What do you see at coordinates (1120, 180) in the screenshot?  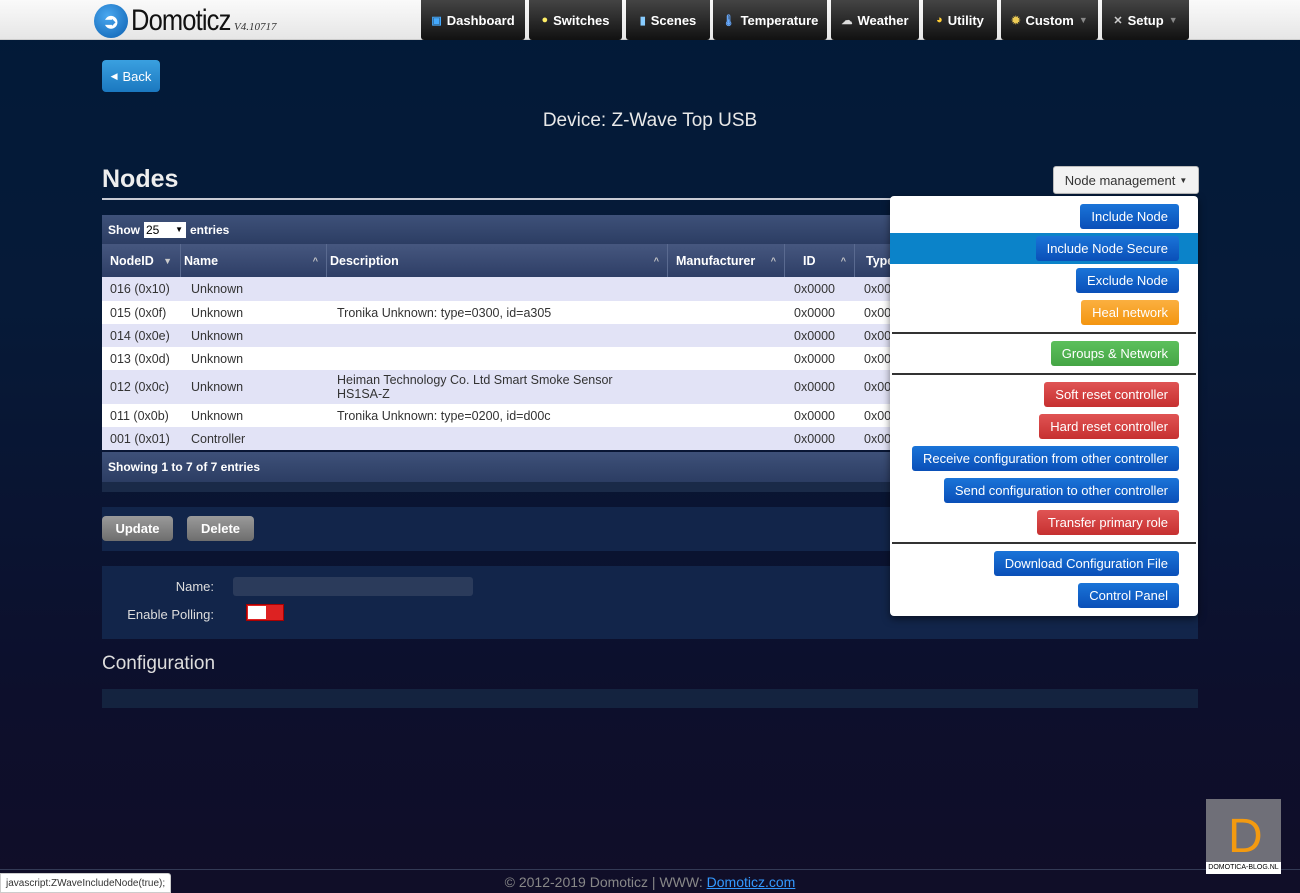 I see `node-management-label: Node management` at bounding box center [1120, 180].